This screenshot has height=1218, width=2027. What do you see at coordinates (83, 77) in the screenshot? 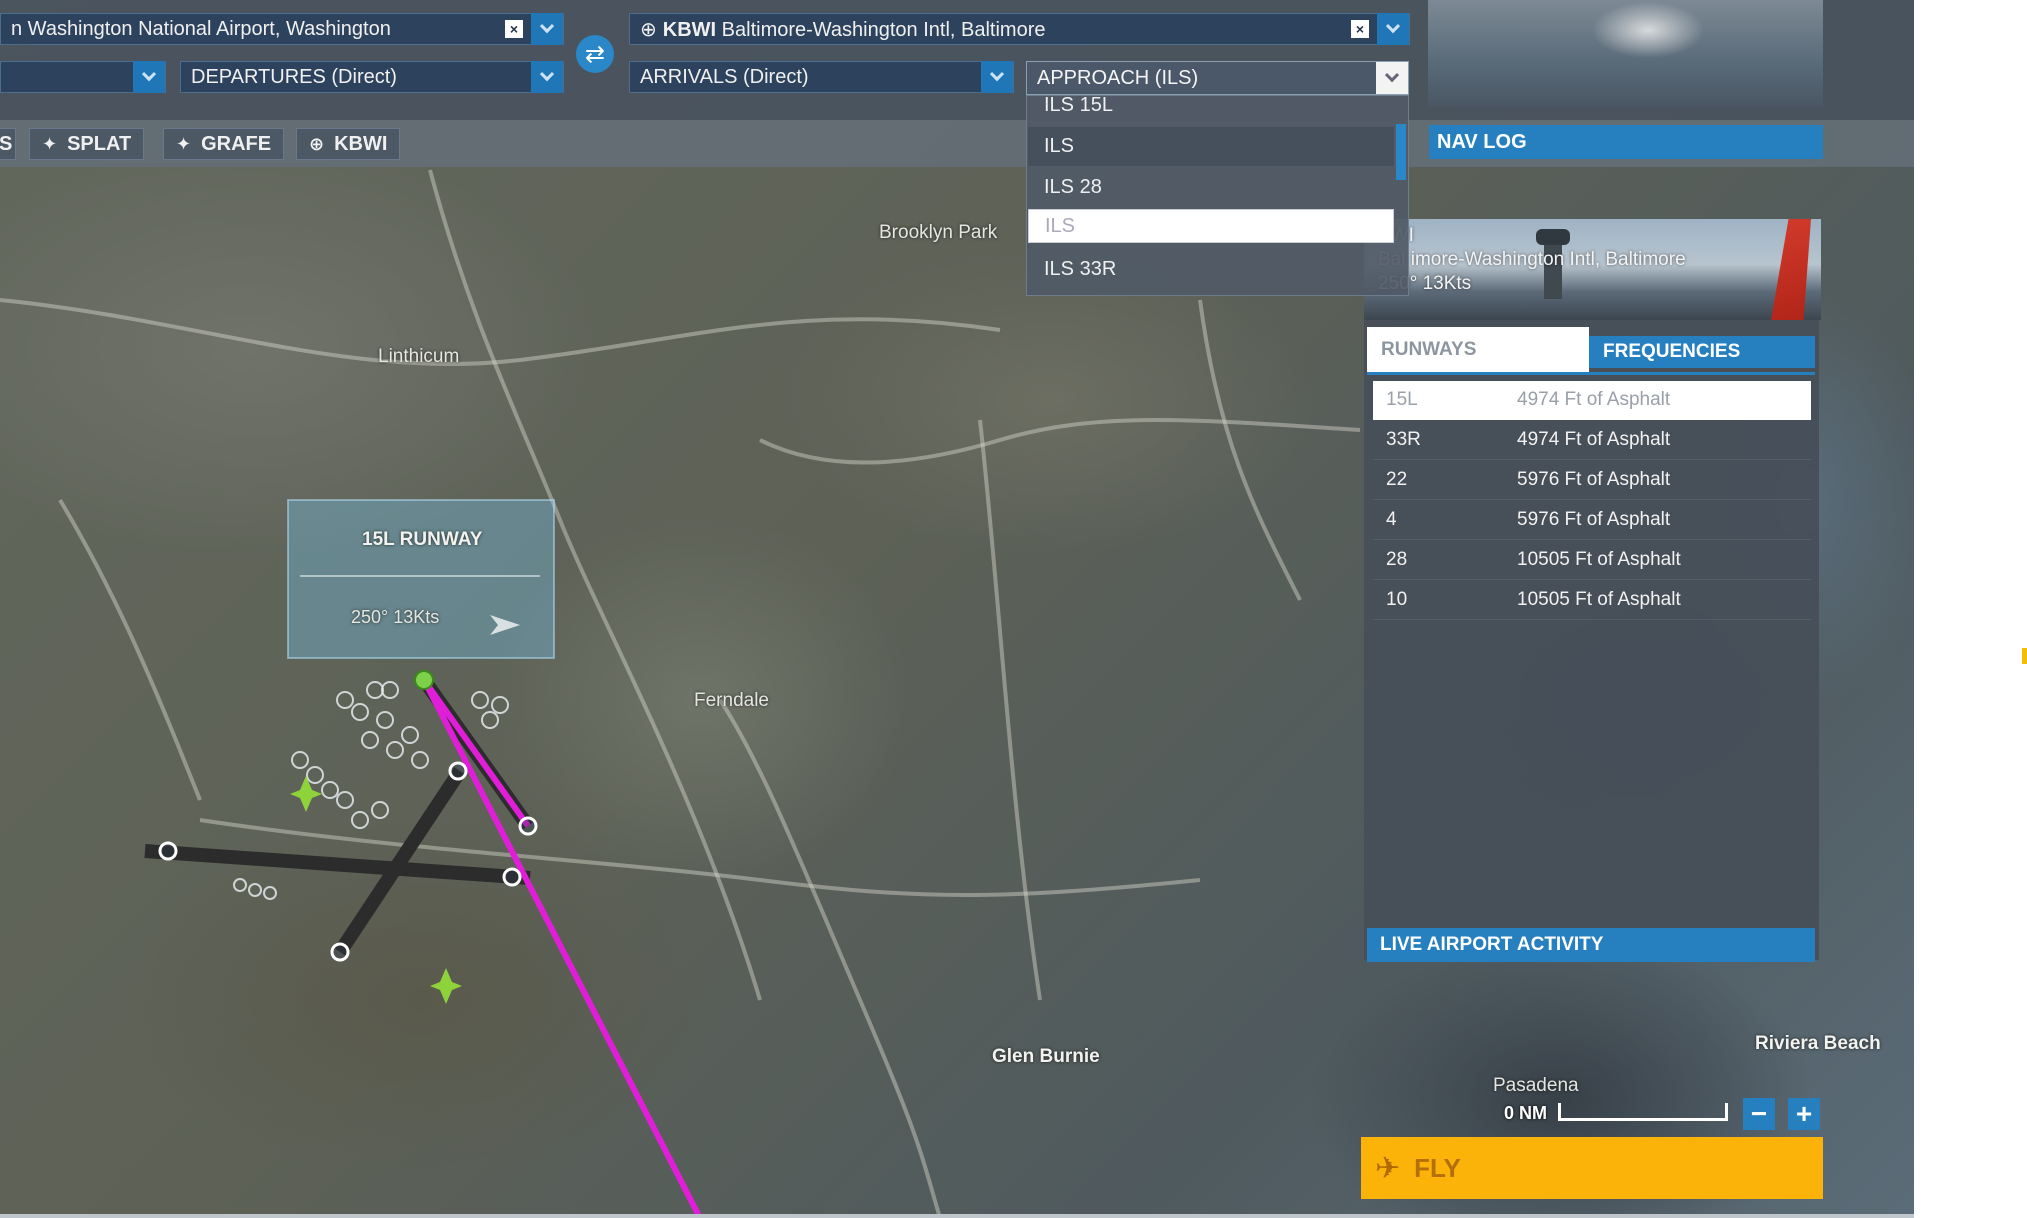
I see `departure-runway-field` at bounding box center [83, 77].